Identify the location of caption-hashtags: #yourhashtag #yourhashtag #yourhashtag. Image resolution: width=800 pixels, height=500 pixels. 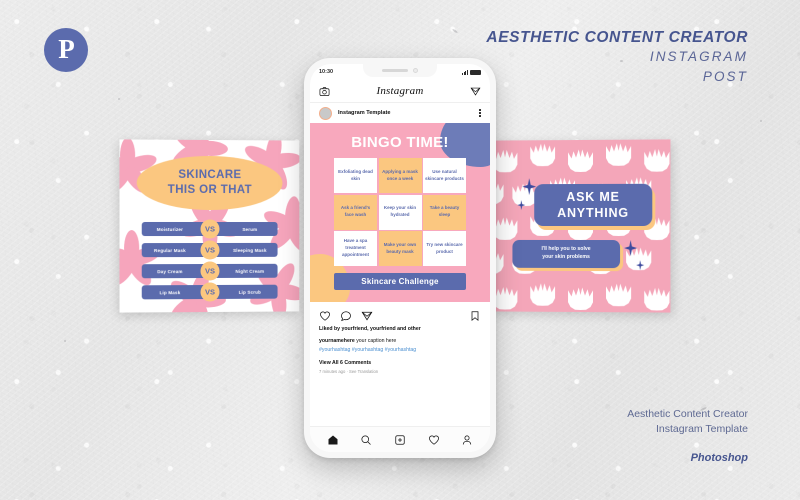
(400, 350).